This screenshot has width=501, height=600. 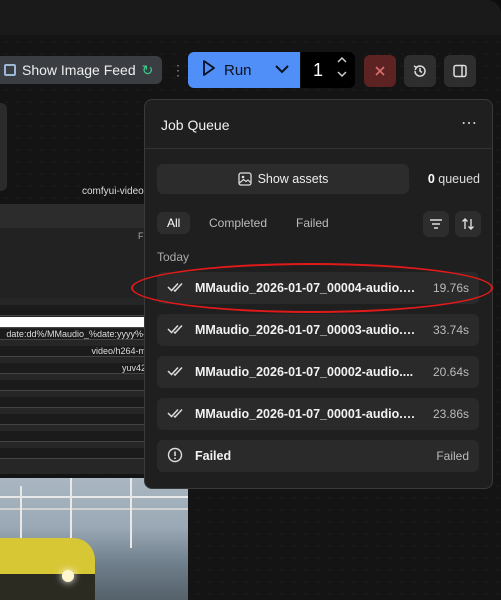 What do you see at coordinates (3, 147) in the screenshot?
I see `canvas-node-fragment` at bounding box center [3, 147].